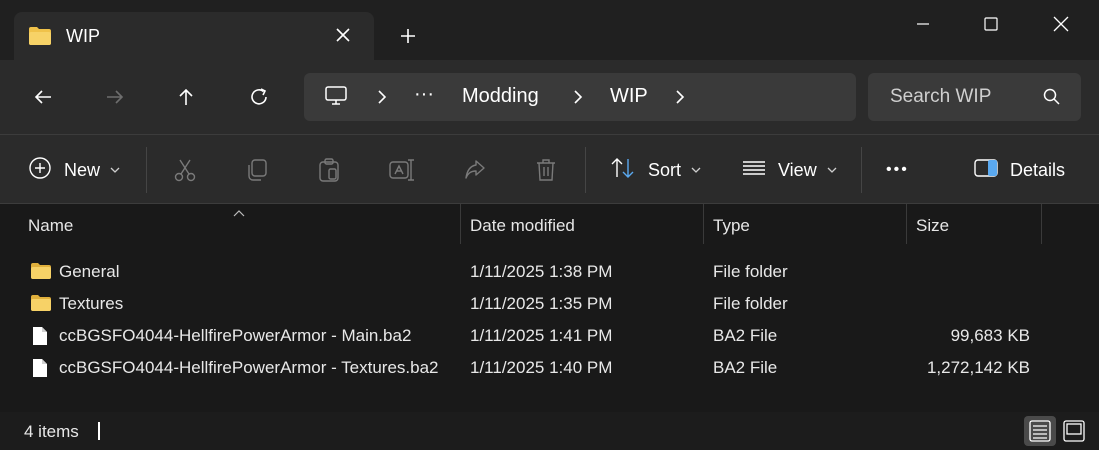 The width and height of the screenshot is (1099, 450). I want to click on table-row: General 1/11/2025 1:38 PM File folder, so click(549, 272).